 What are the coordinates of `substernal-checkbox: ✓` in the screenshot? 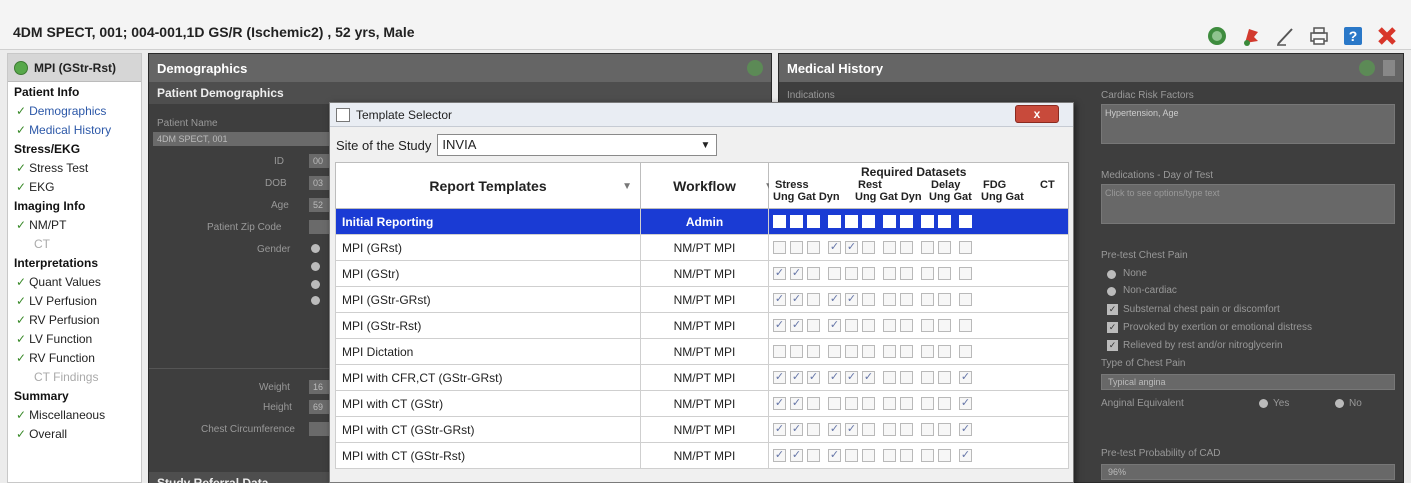 It's located at (1112, 309).